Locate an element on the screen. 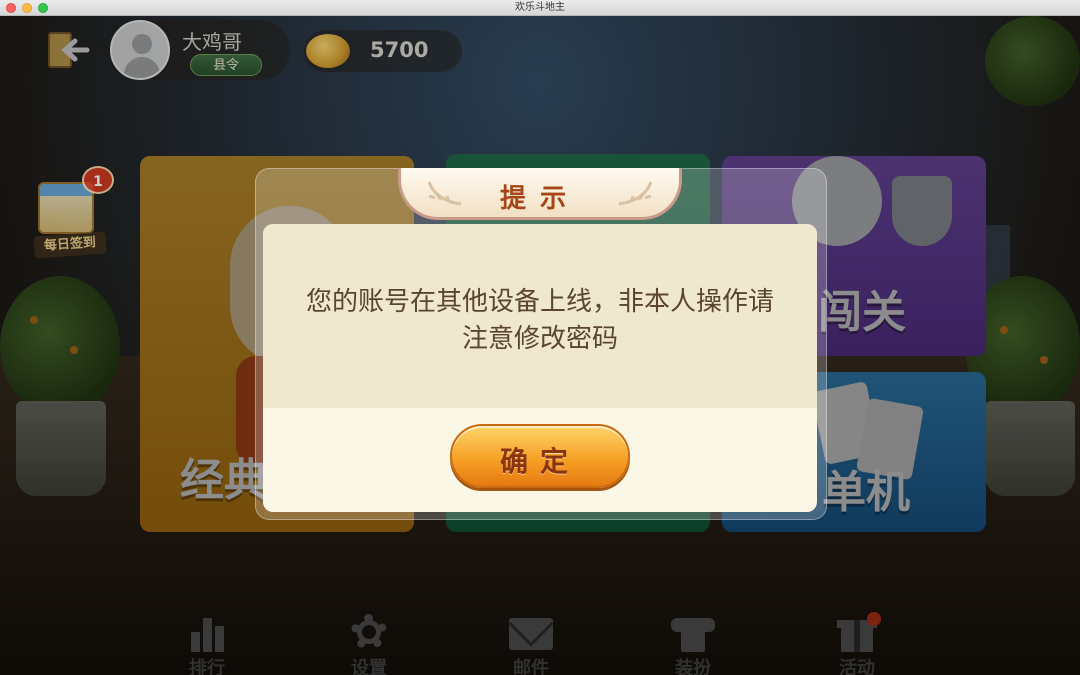 This screenshot has width=1080, height=675. player-rank-badge: 县令 is located at coordinates (226, 65).